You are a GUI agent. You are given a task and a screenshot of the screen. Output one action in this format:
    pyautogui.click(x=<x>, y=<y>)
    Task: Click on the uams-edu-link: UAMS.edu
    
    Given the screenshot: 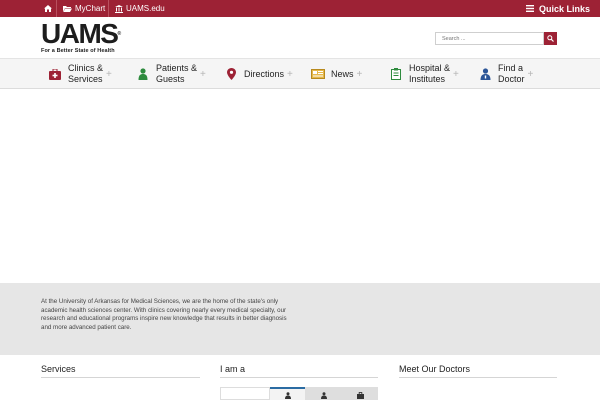 What is the action you would take?
    pyautogui.click(x=140, y=8)
    